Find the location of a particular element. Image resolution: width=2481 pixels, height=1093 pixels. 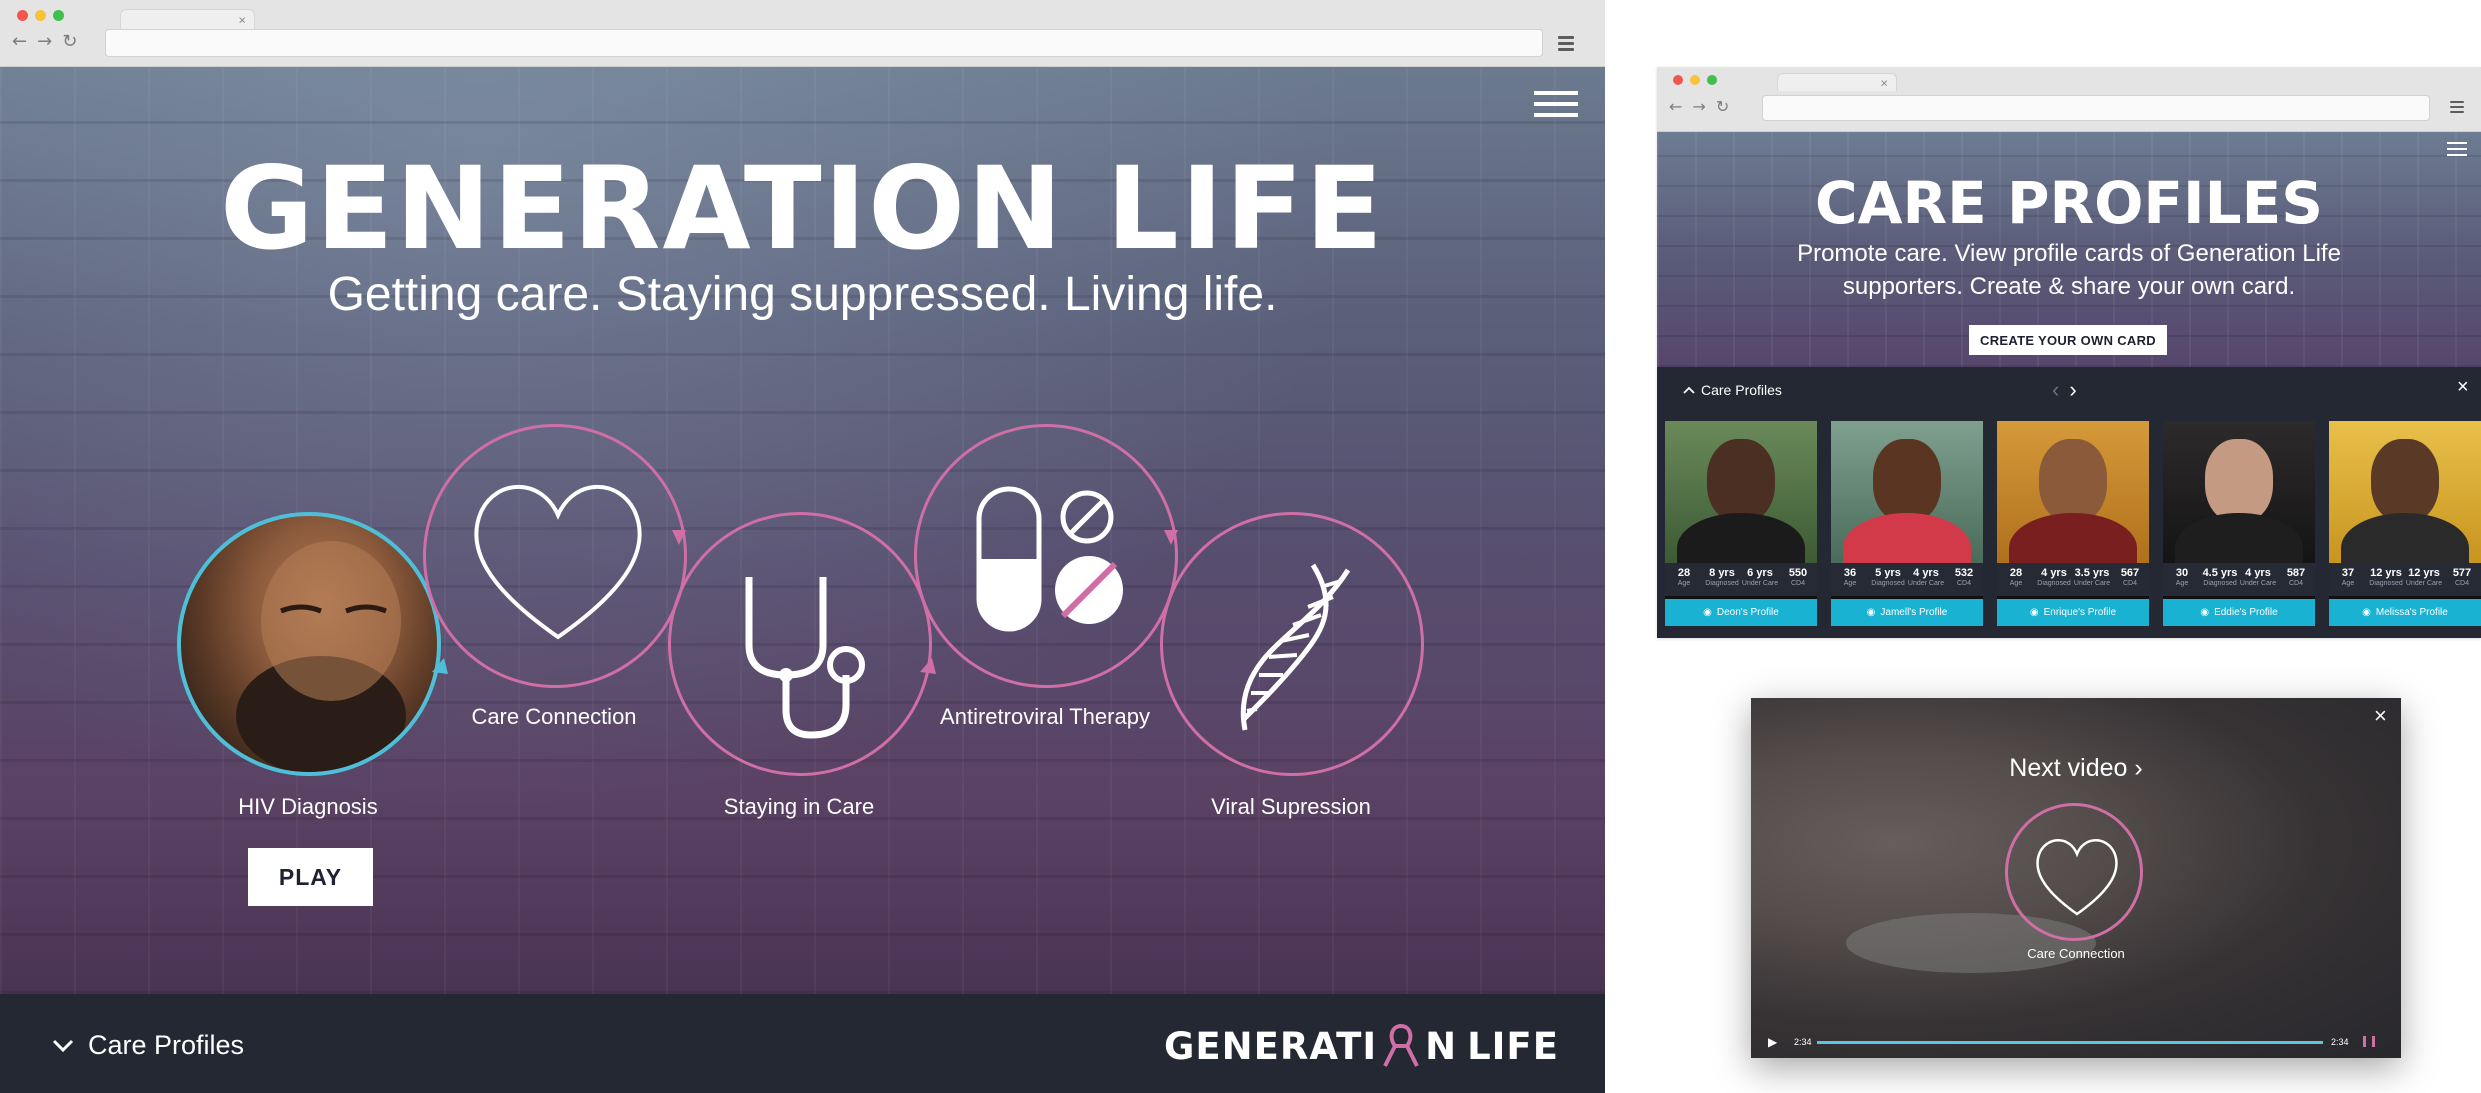

care-profiles-toggle: Care Profiles is located at coordinates (148, 1045).